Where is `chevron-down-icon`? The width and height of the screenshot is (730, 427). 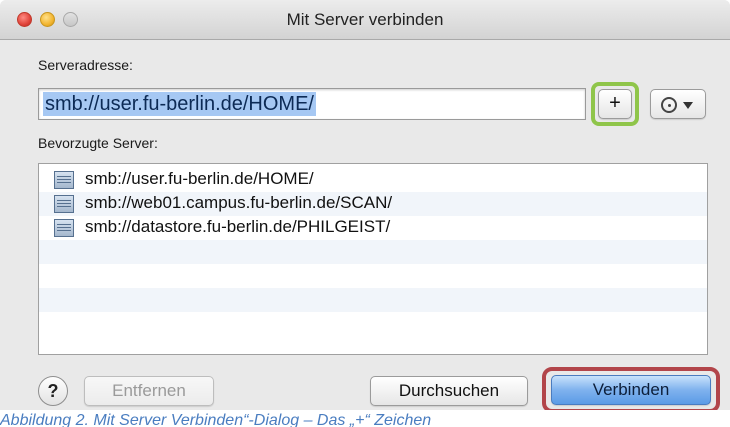
chevron-down-icon is located at coordinates (688, 105).